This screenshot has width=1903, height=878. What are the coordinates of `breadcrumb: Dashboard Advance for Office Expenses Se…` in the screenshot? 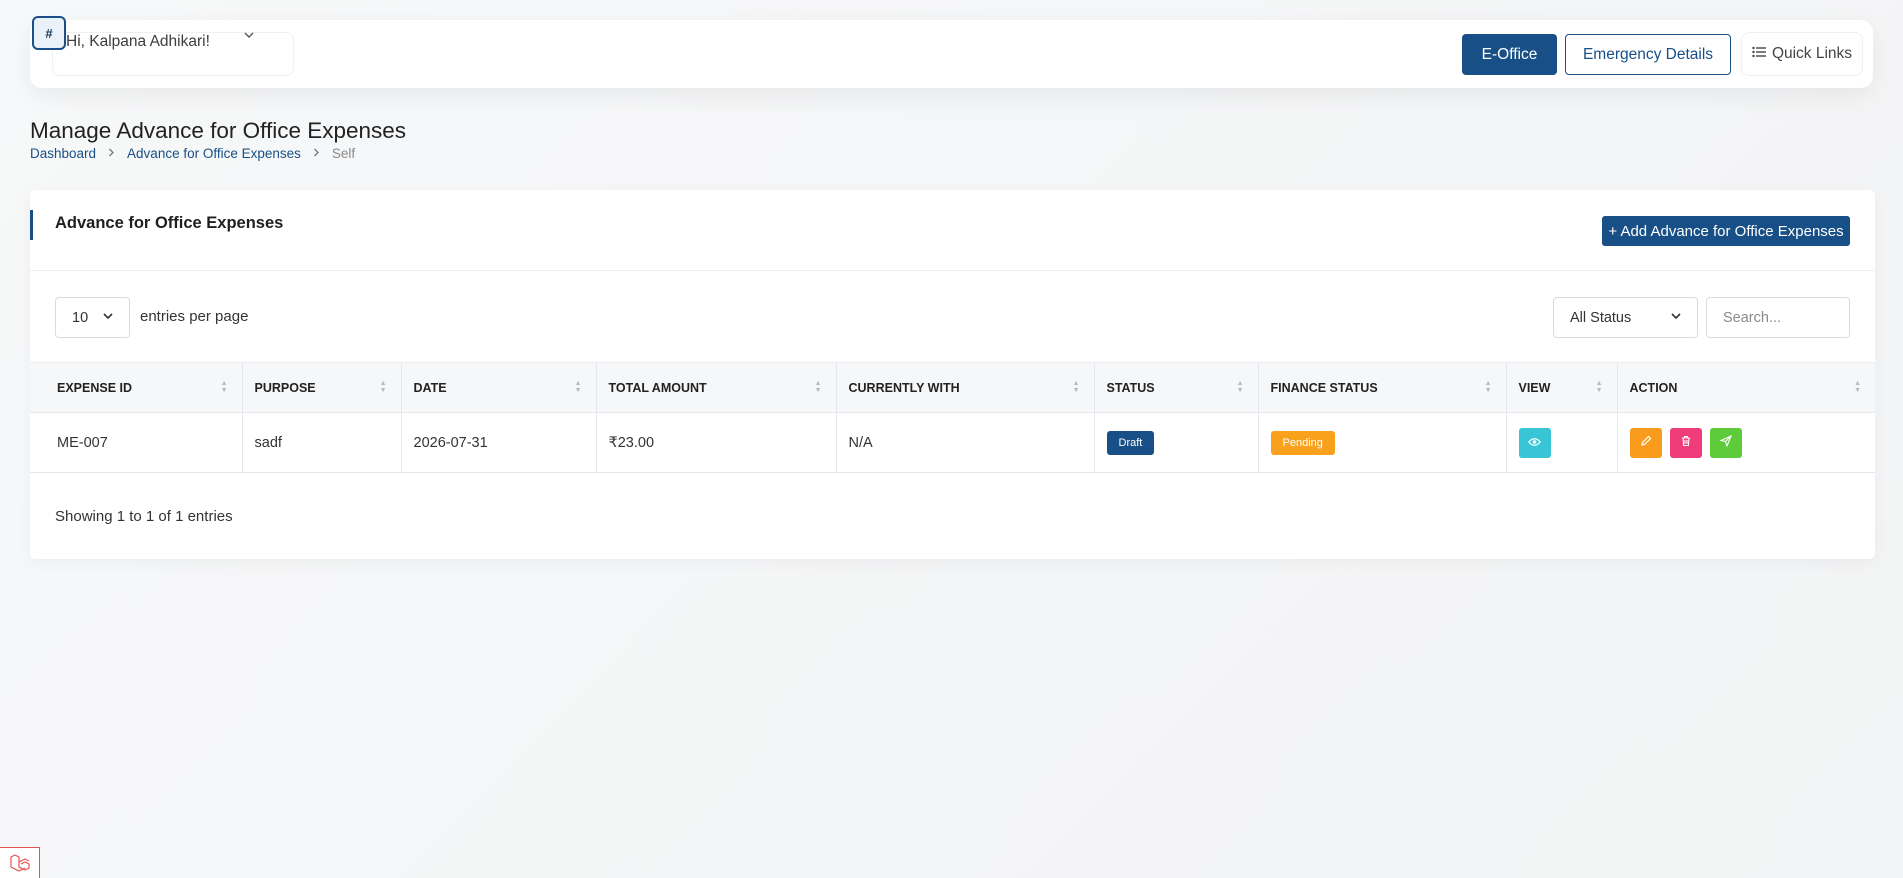 It's located at (192, 153).